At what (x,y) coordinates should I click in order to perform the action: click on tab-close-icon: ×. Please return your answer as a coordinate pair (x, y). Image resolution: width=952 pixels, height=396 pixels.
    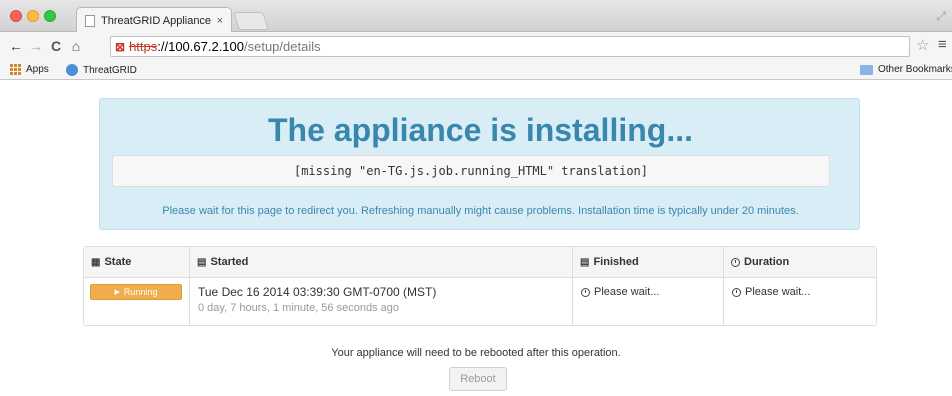
    Looking at the image, I should click on (220, 21).